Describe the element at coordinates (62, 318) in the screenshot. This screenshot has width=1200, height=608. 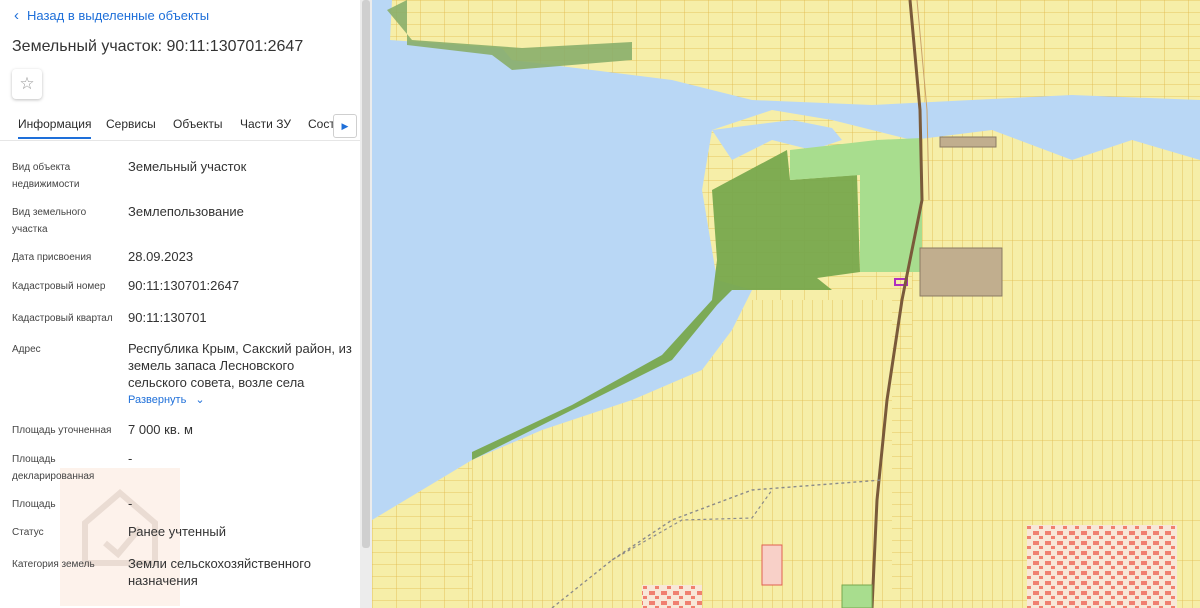
I see `field-label: Кадастровый квартал` at that location.